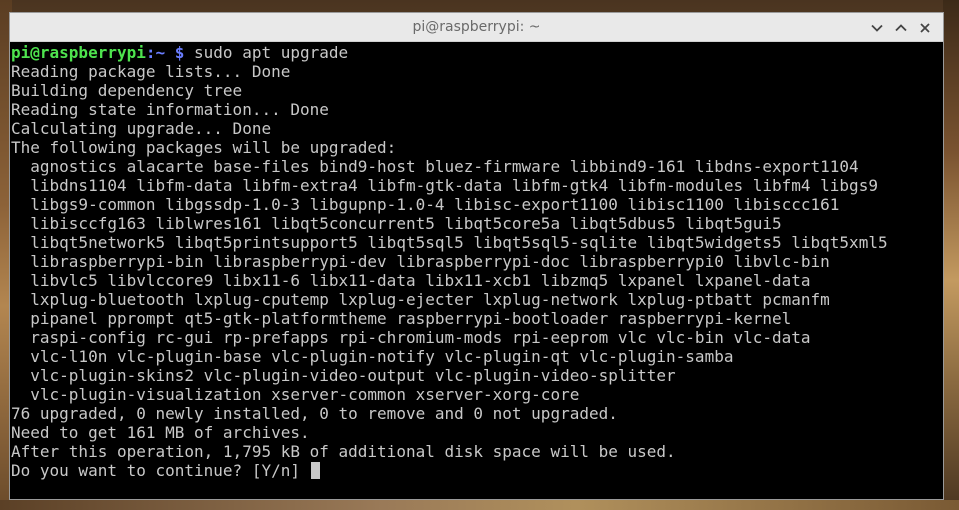  I want to click on output-line: Need to get 161 MB of archives., so click(160, 432).